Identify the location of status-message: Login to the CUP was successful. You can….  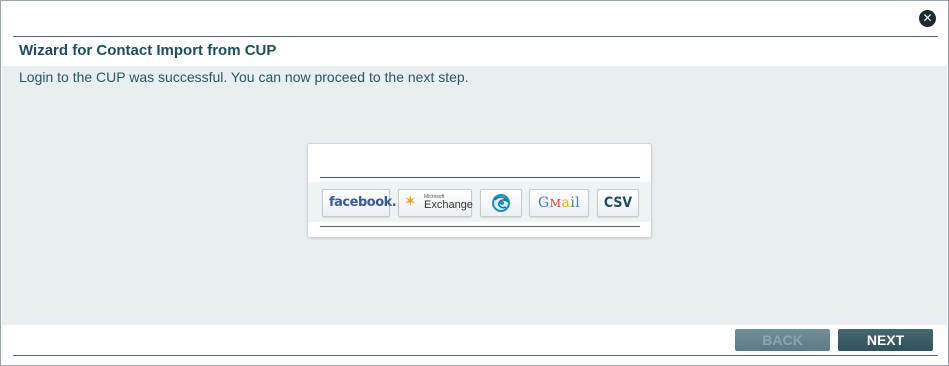
(244, 77).